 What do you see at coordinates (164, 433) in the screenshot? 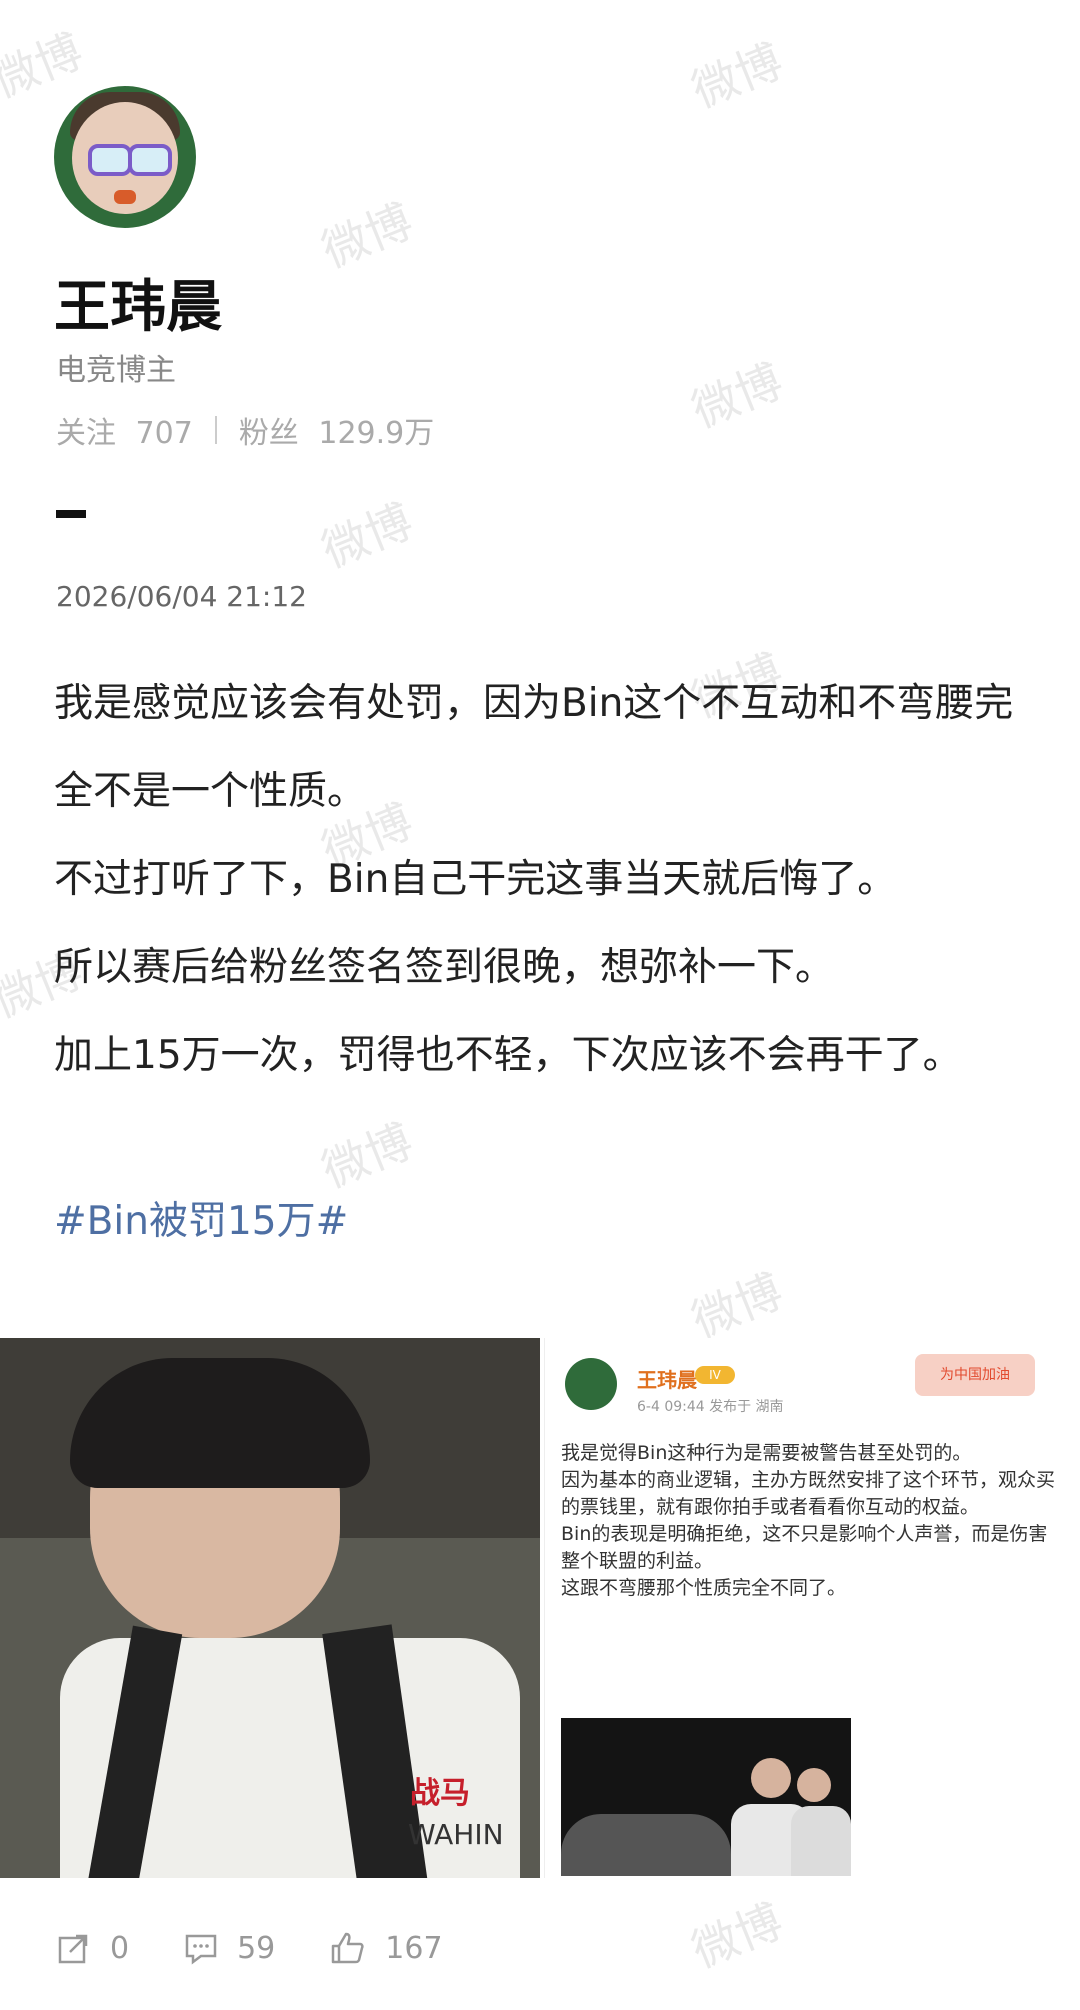
I see `following-count: 707` at bounding box center [164, 433].